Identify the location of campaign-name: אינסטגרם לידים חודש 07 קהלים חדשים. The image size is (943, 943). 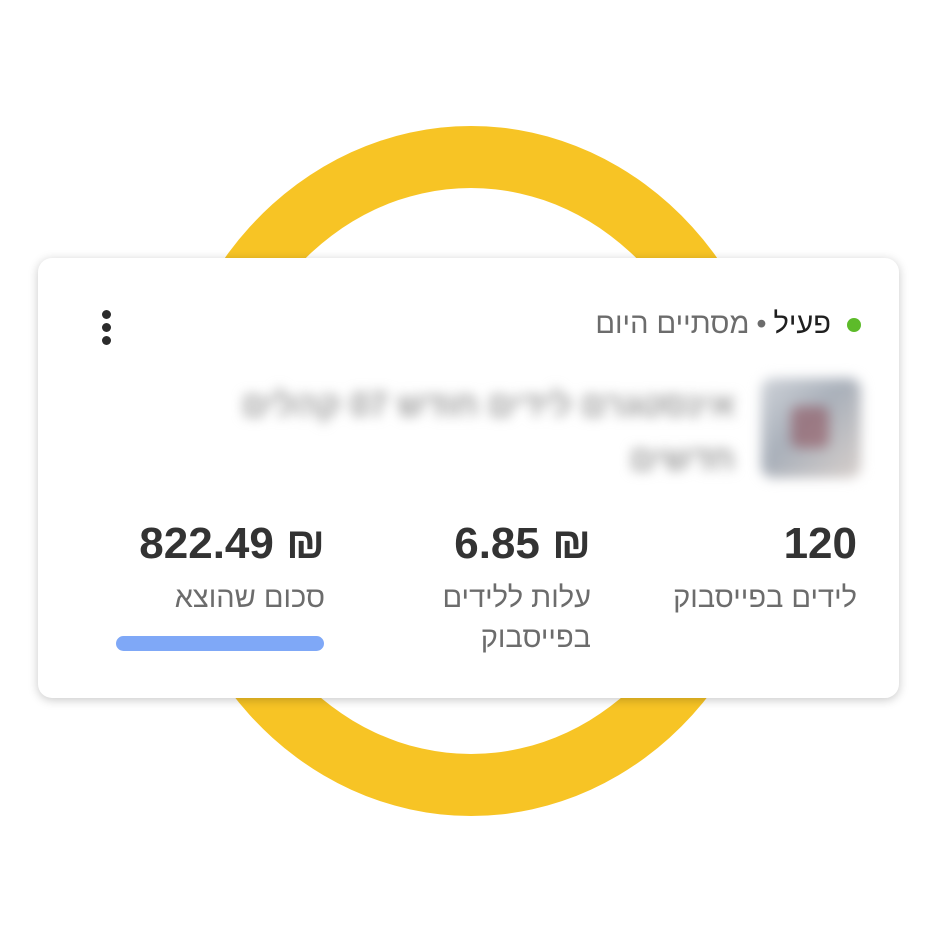
(488, 432).